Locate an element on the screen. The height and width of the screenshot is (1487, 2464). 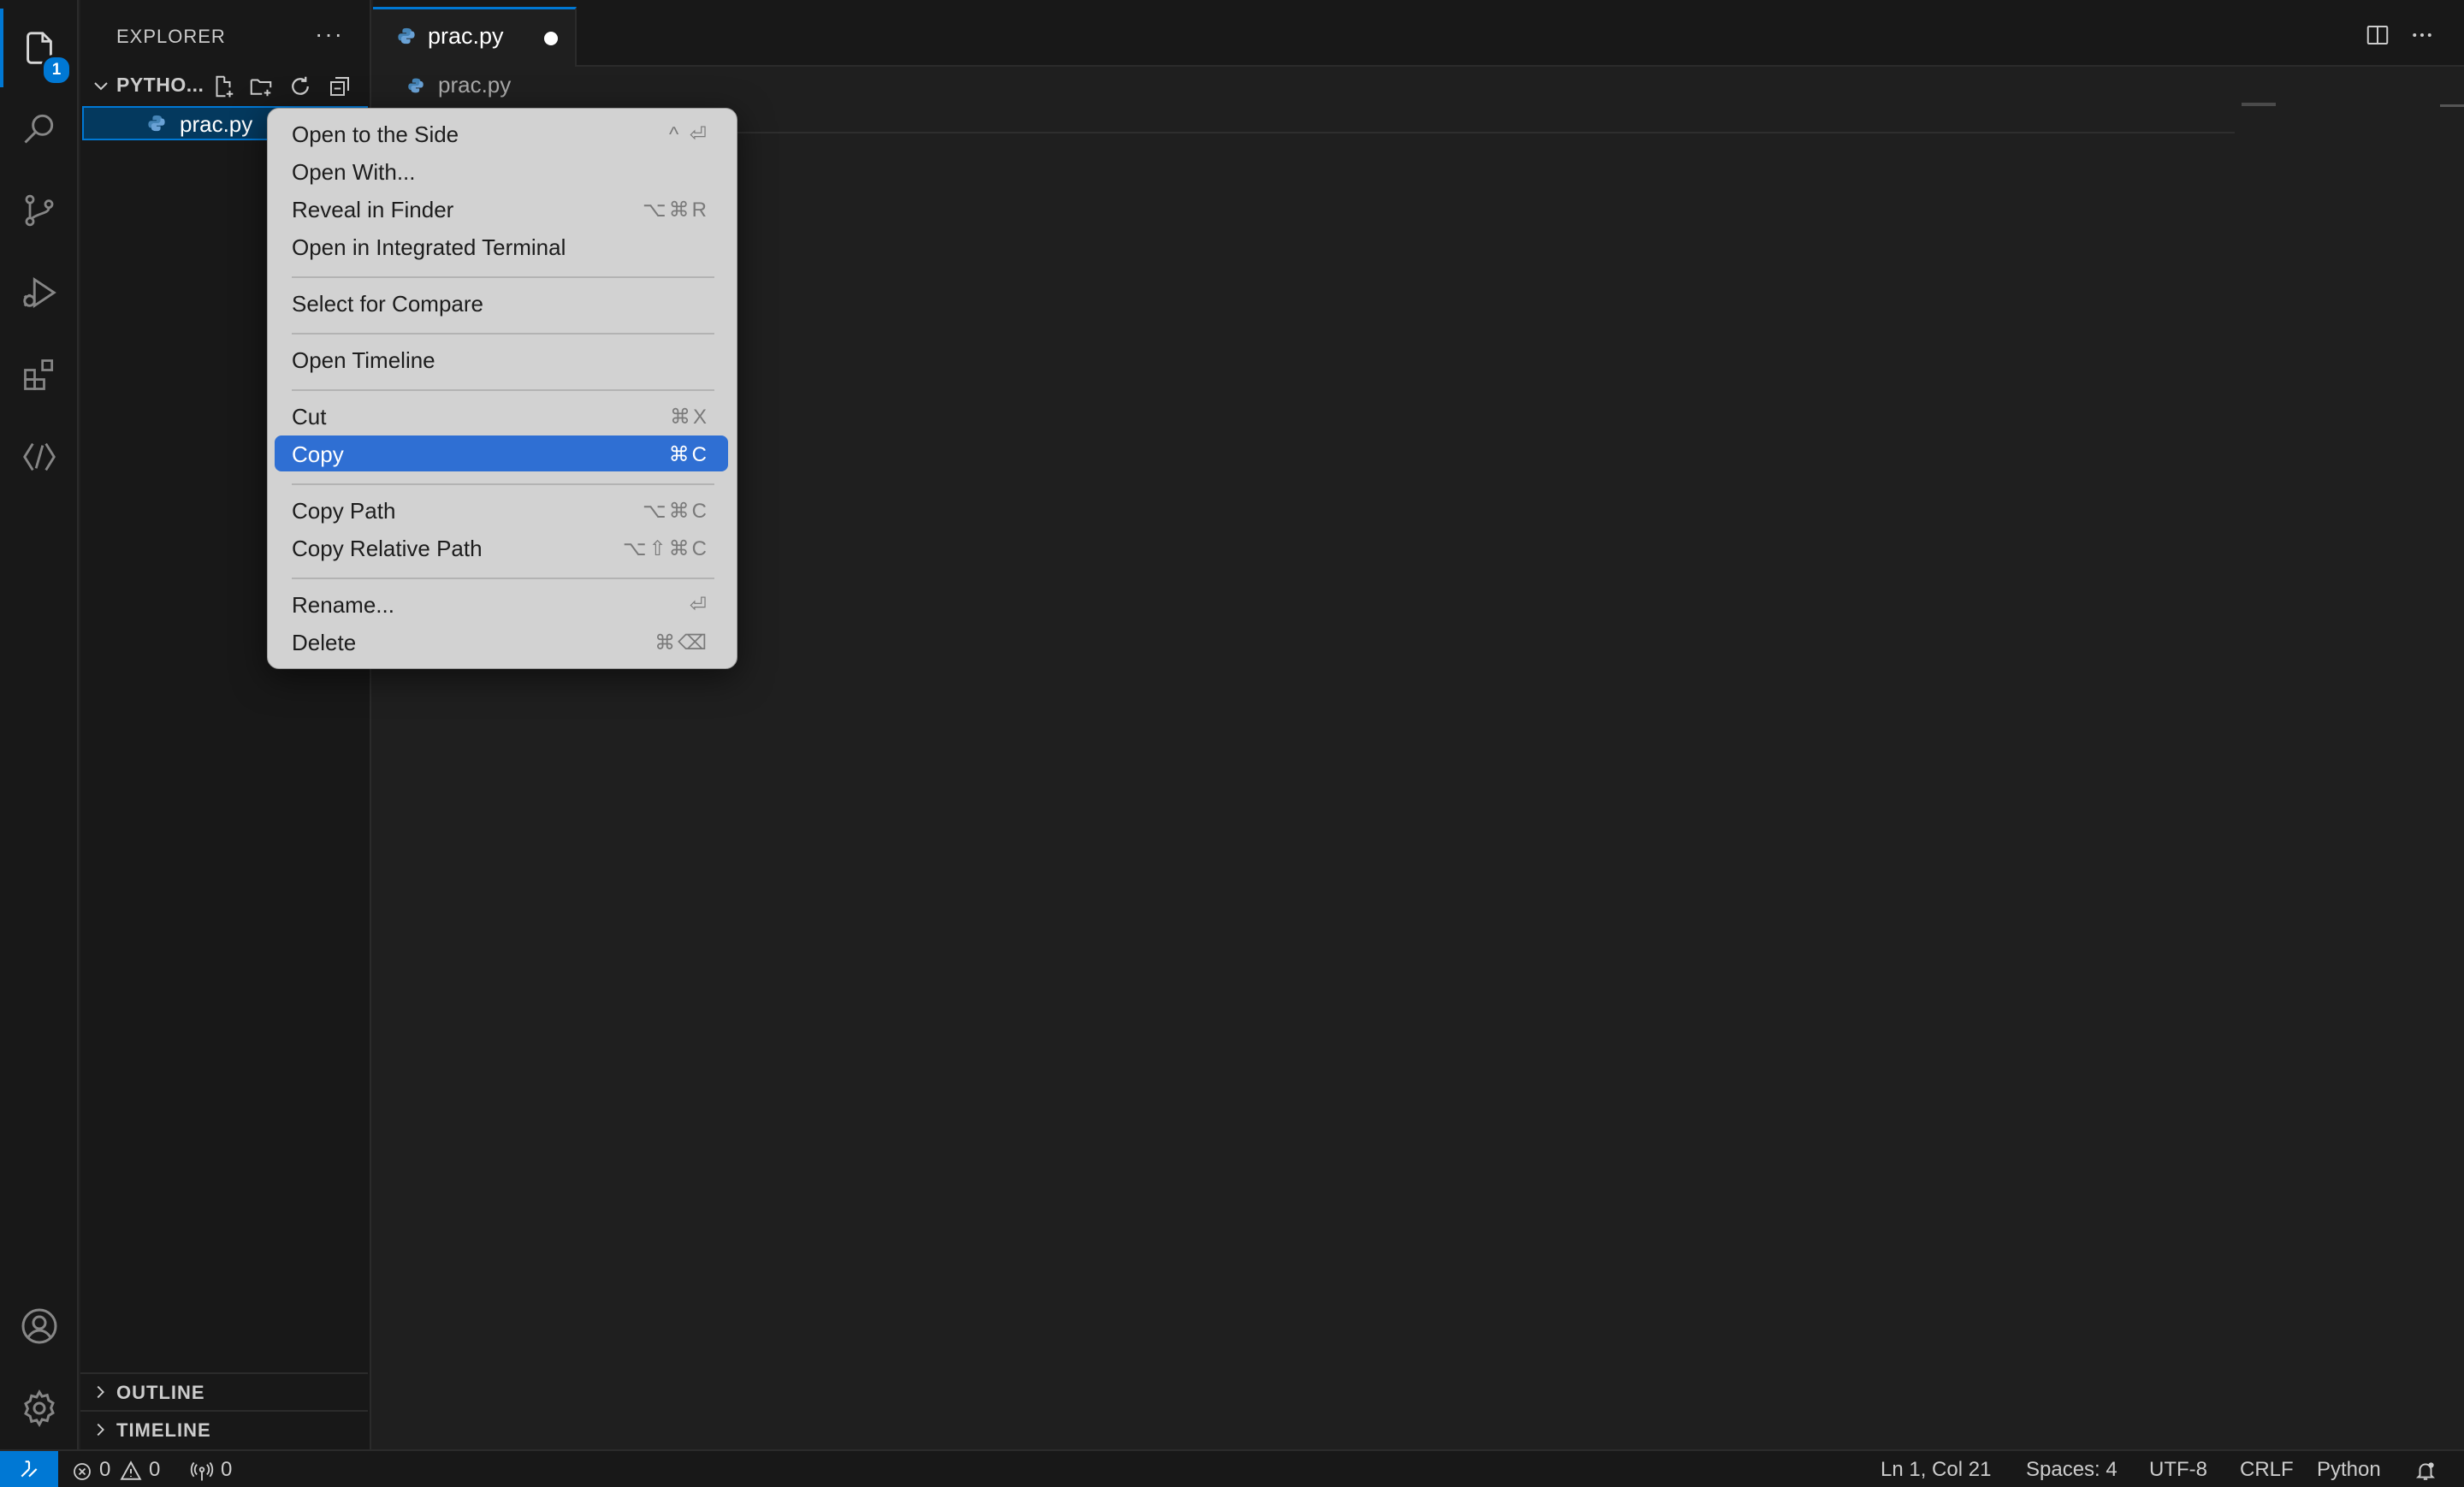
outline-label: OUTLINE is located at coordinates (160, 1392).